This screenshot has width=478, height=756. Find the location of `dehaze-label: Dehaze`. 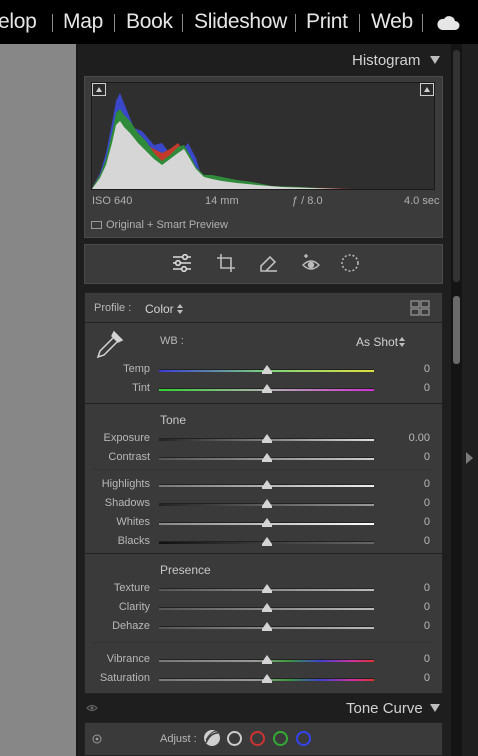

dehaze-label: Dehaze is located at coordinates (131, 626).